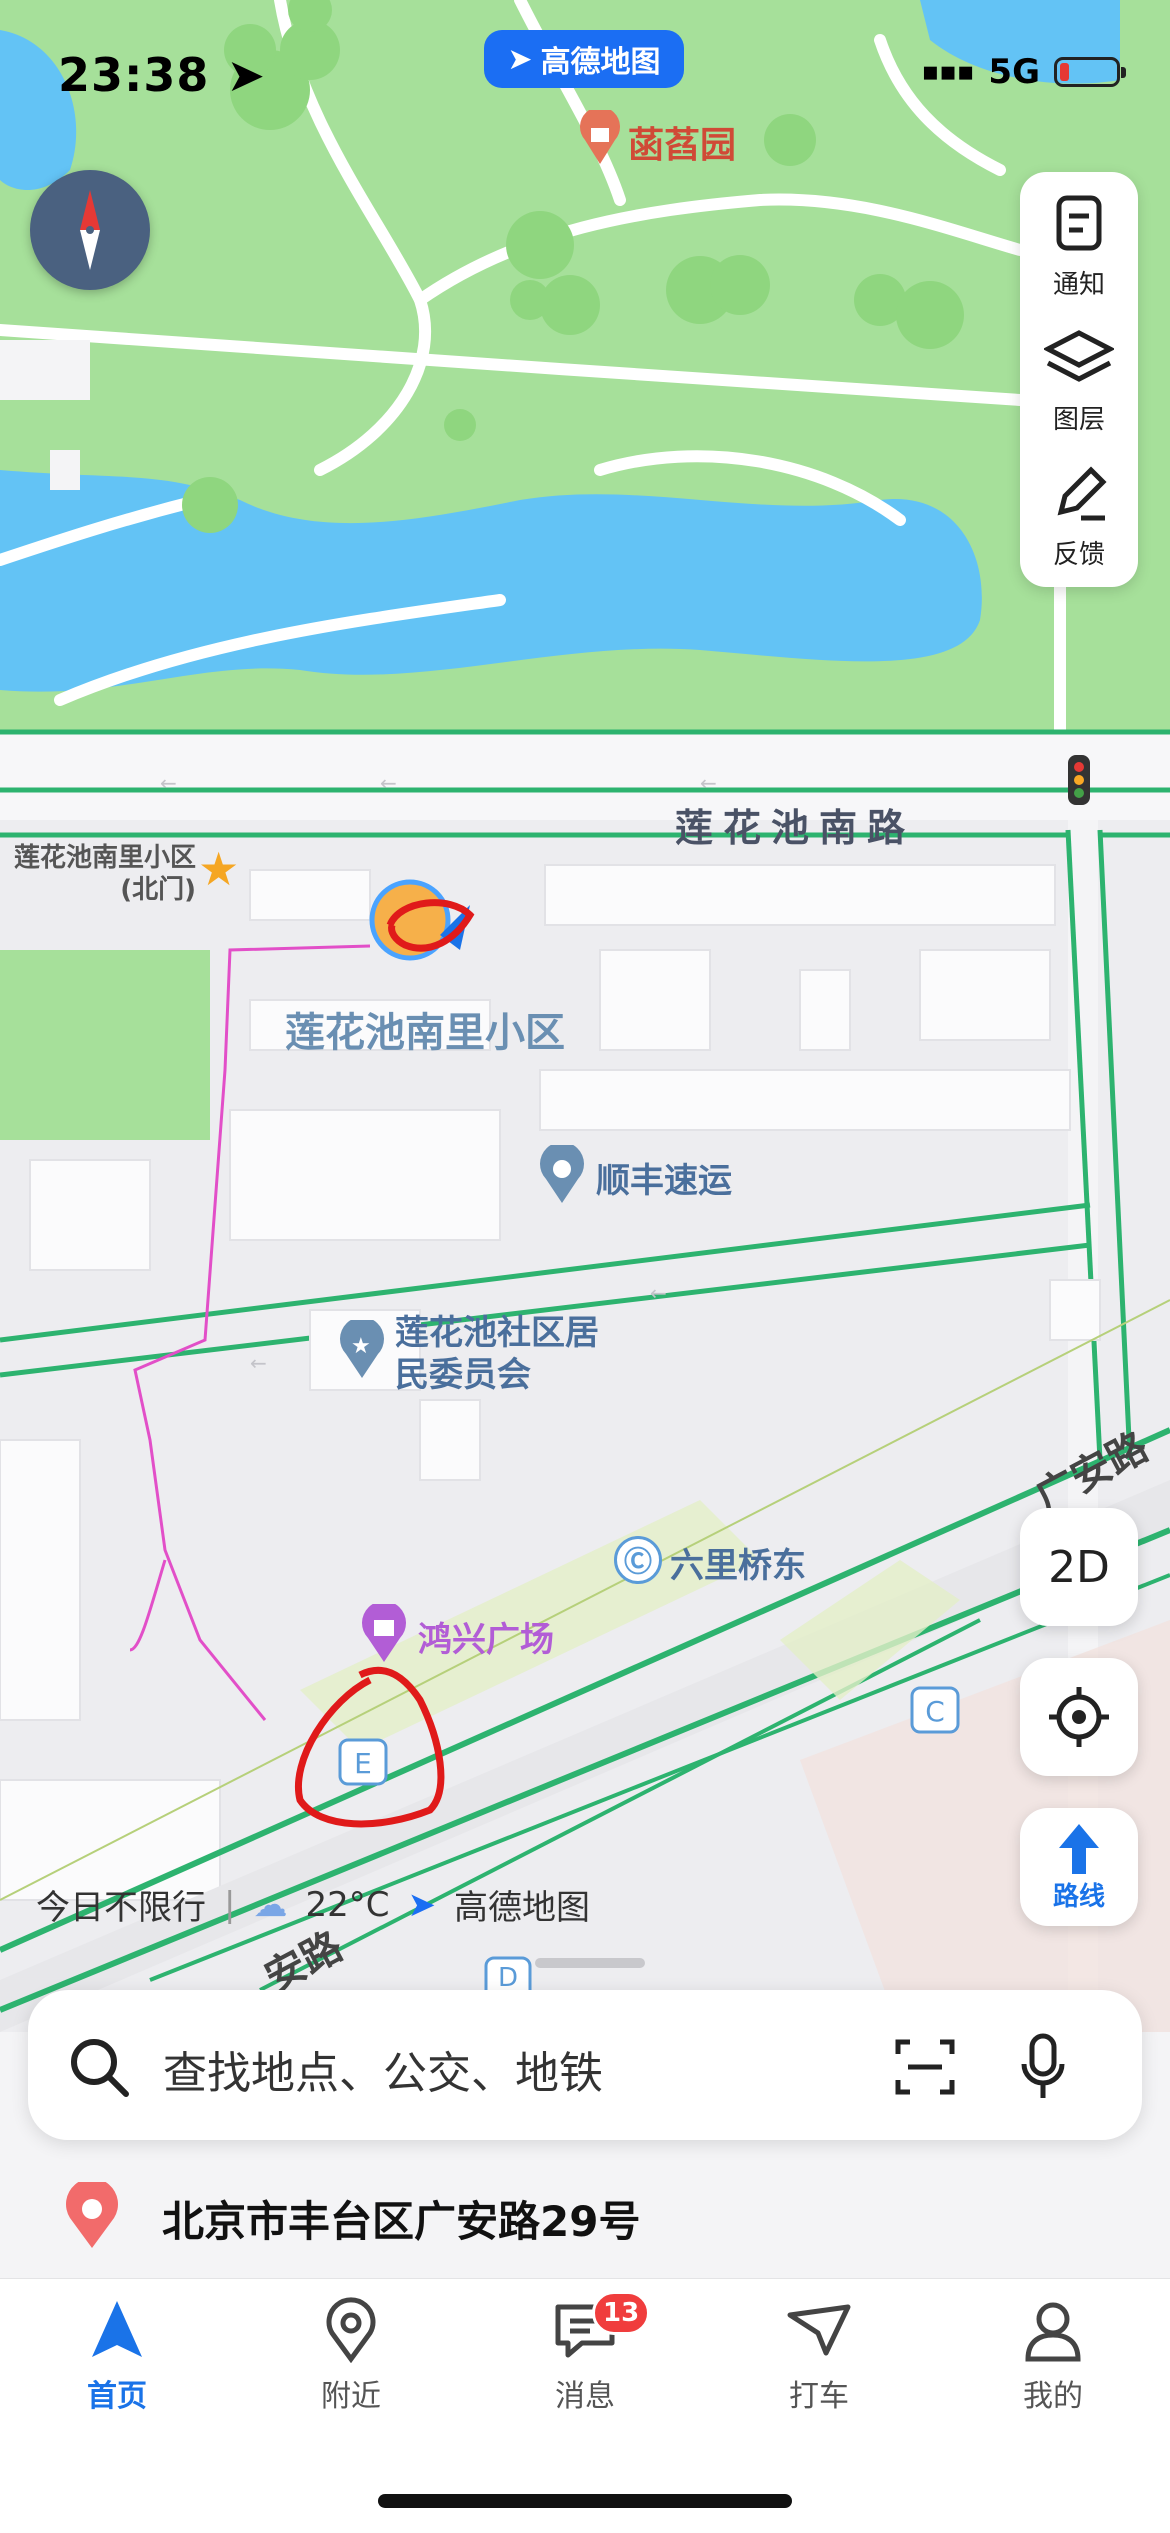 The image size is (1170, 2533). I want to click on status-right: ▪▪▪ 5G, so click(1023, 72).